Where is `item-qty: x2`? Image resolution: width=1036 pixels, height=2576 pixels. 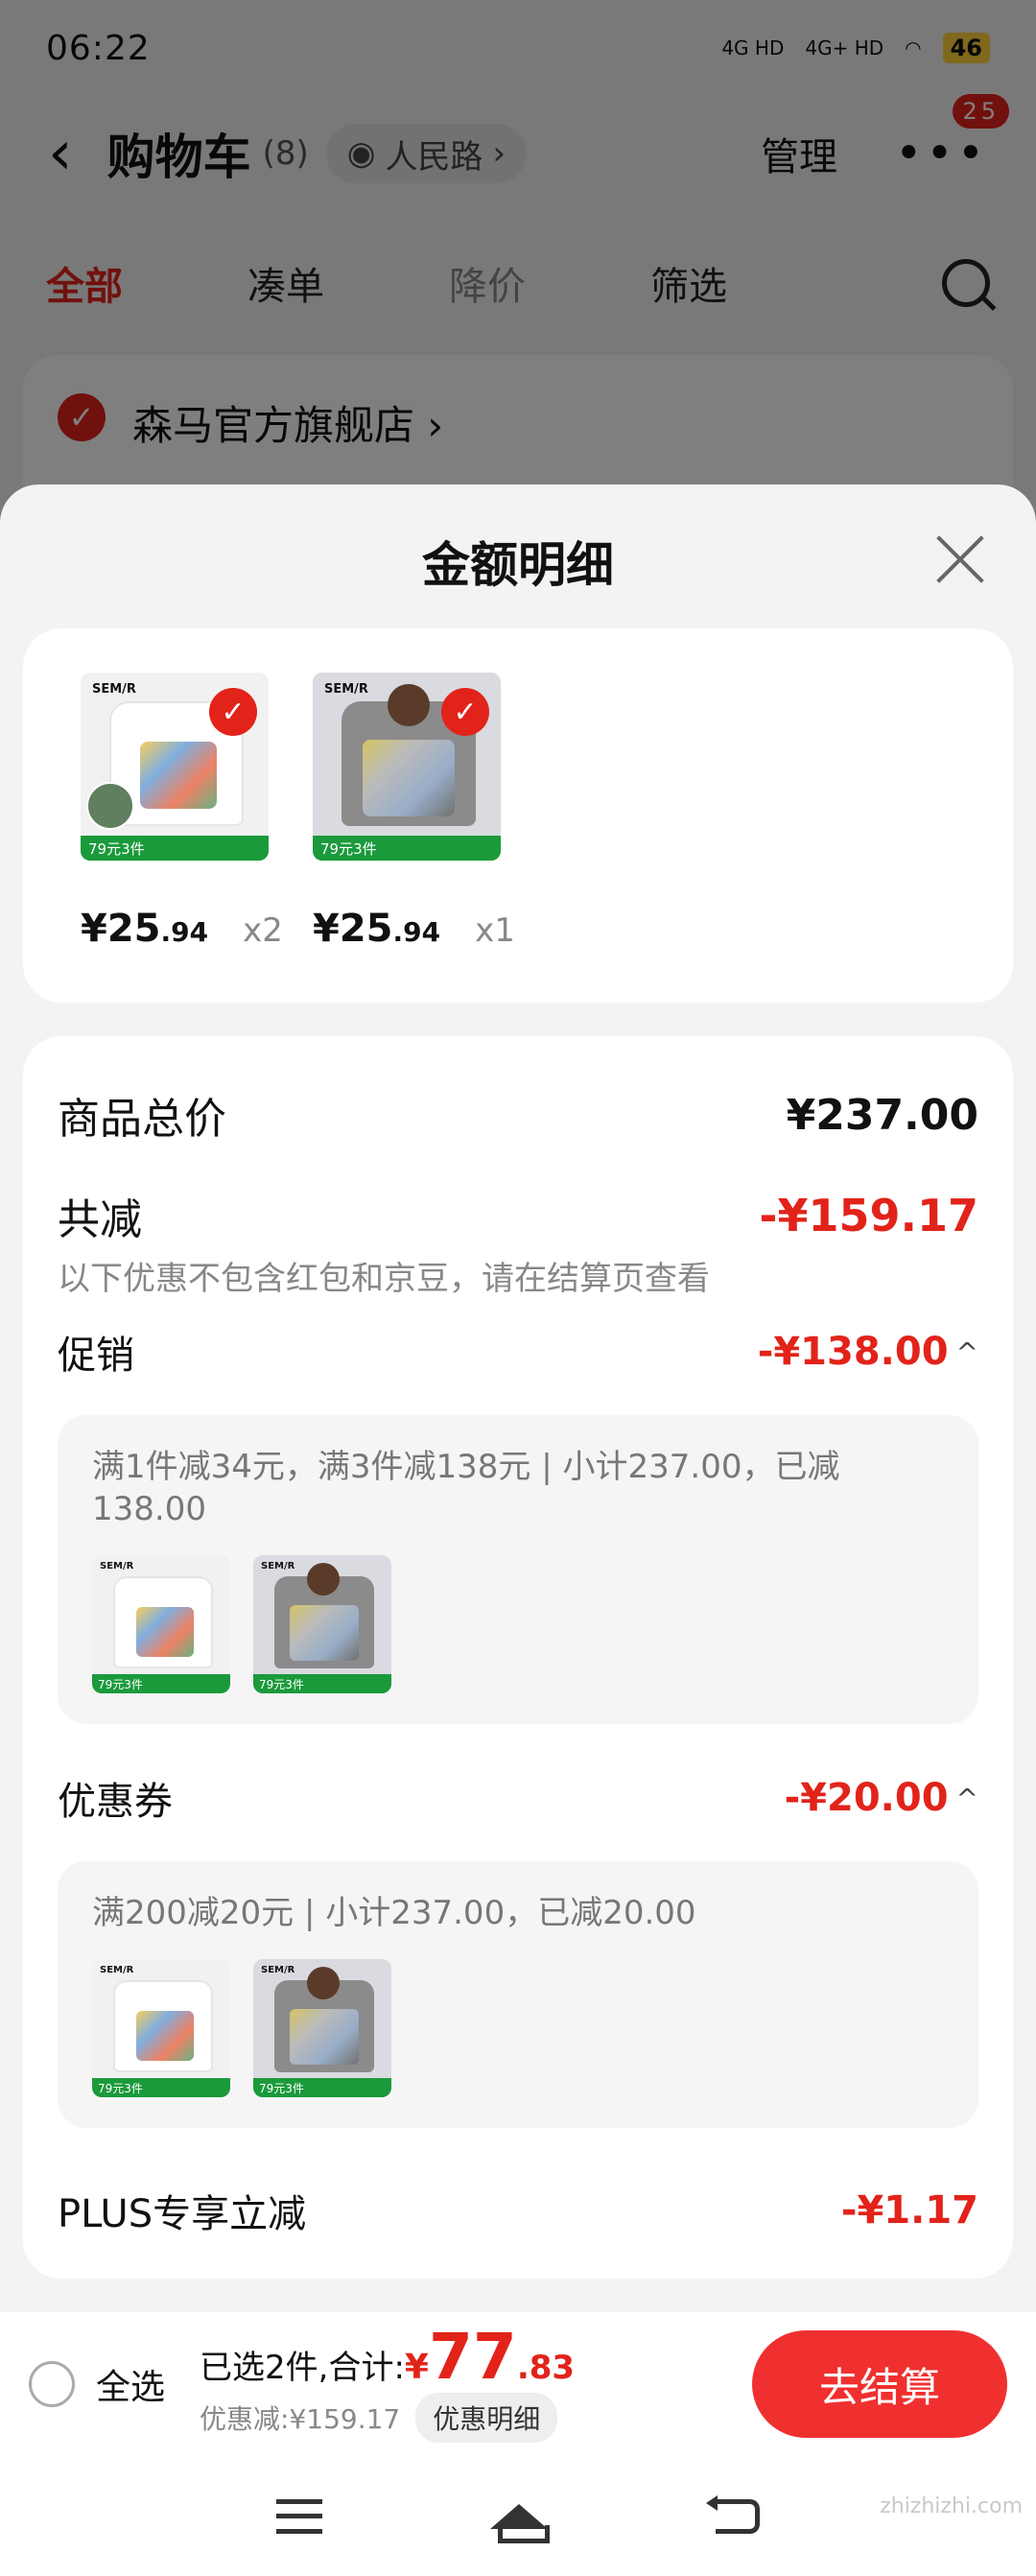 item-qty: x2 is located at coordinates (263, 931).